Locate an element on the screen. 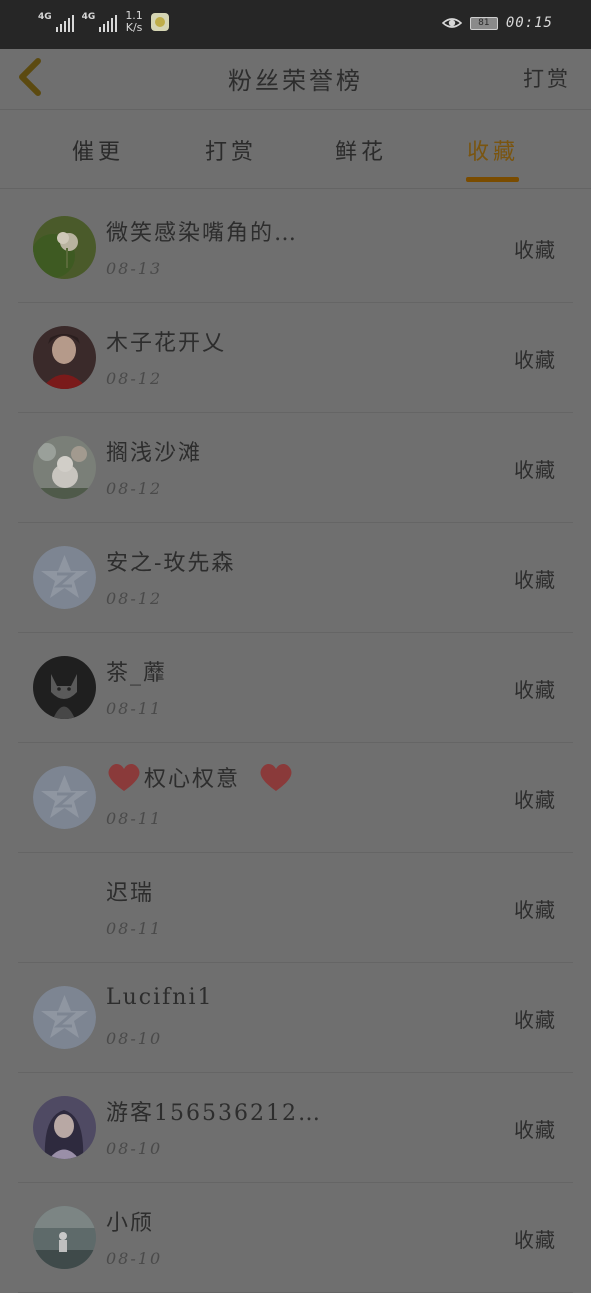 The width and height of the screenshot is (591, 1293). list-item: 木子花开乂 08-12 收藏 is located at coordinates (295, 358).